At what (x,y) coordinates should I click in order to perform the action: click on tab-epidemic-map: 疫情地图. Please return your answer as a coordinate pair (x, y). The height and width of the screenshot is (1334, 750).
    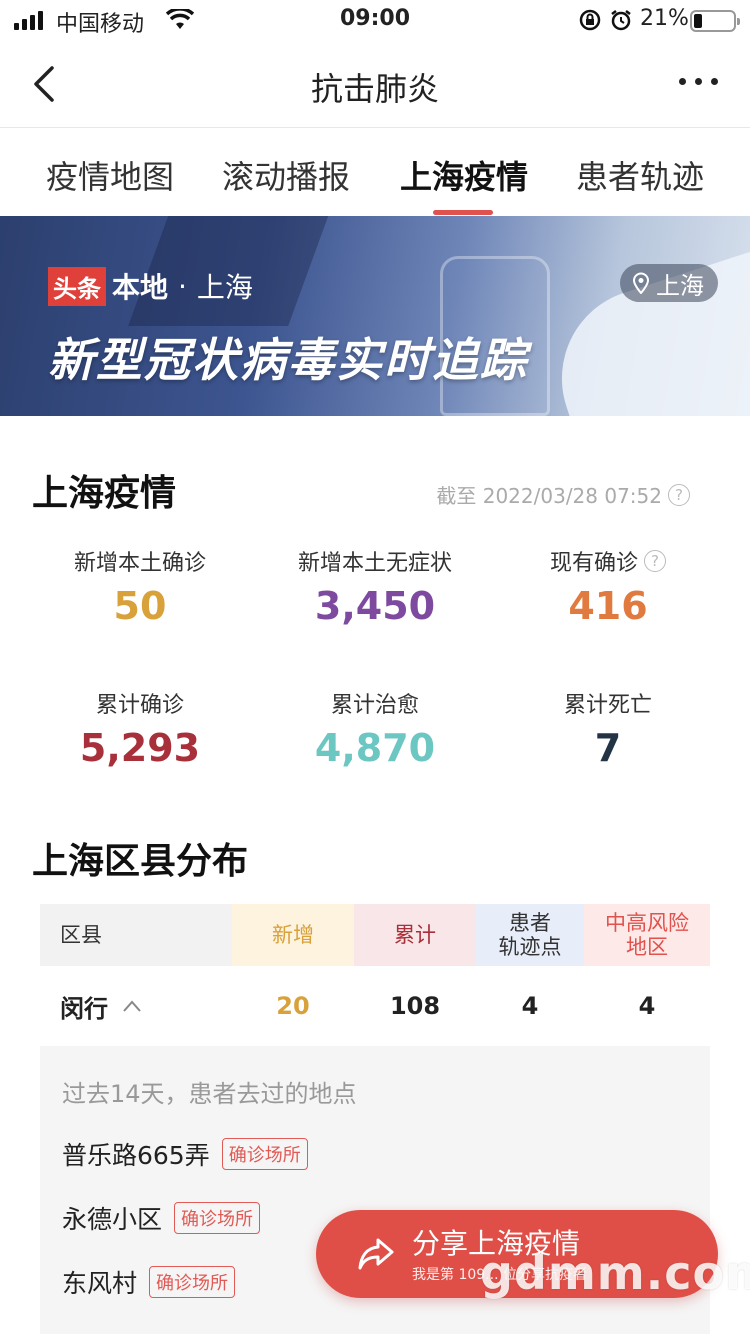
    Looking at the image, I should click on (110, 175).